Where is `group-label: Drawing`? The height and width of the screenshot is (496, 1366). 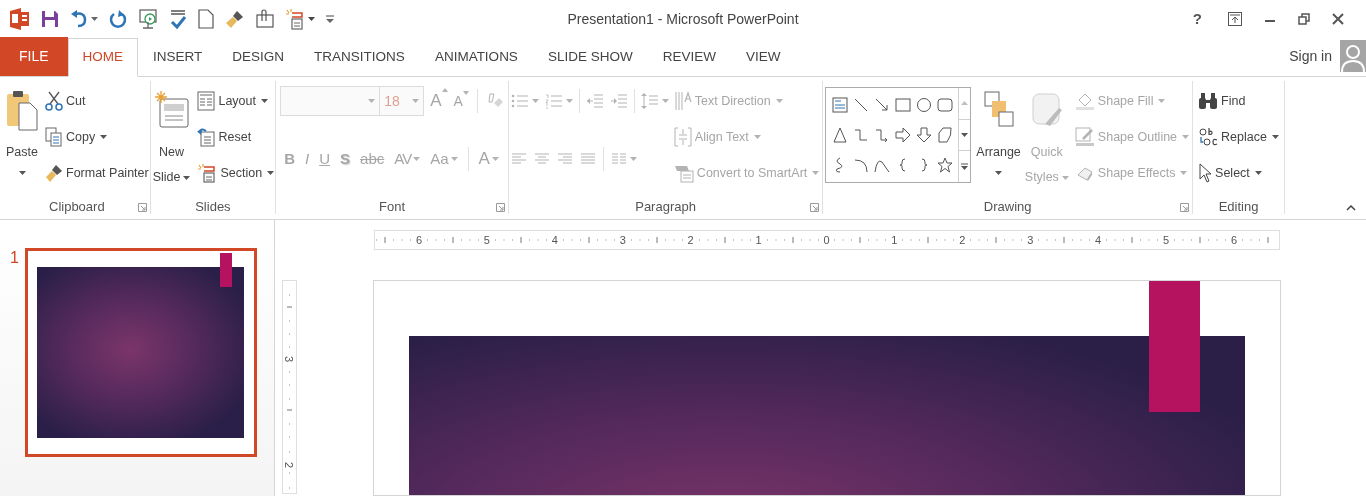 group-label: Drawing is located at coordinates (1007, 207).